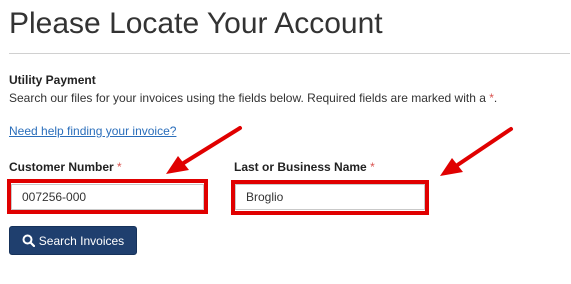 This screenshot has height=284, width=571. I want to click on section-heading: Utility Payment, so click(52, 80).